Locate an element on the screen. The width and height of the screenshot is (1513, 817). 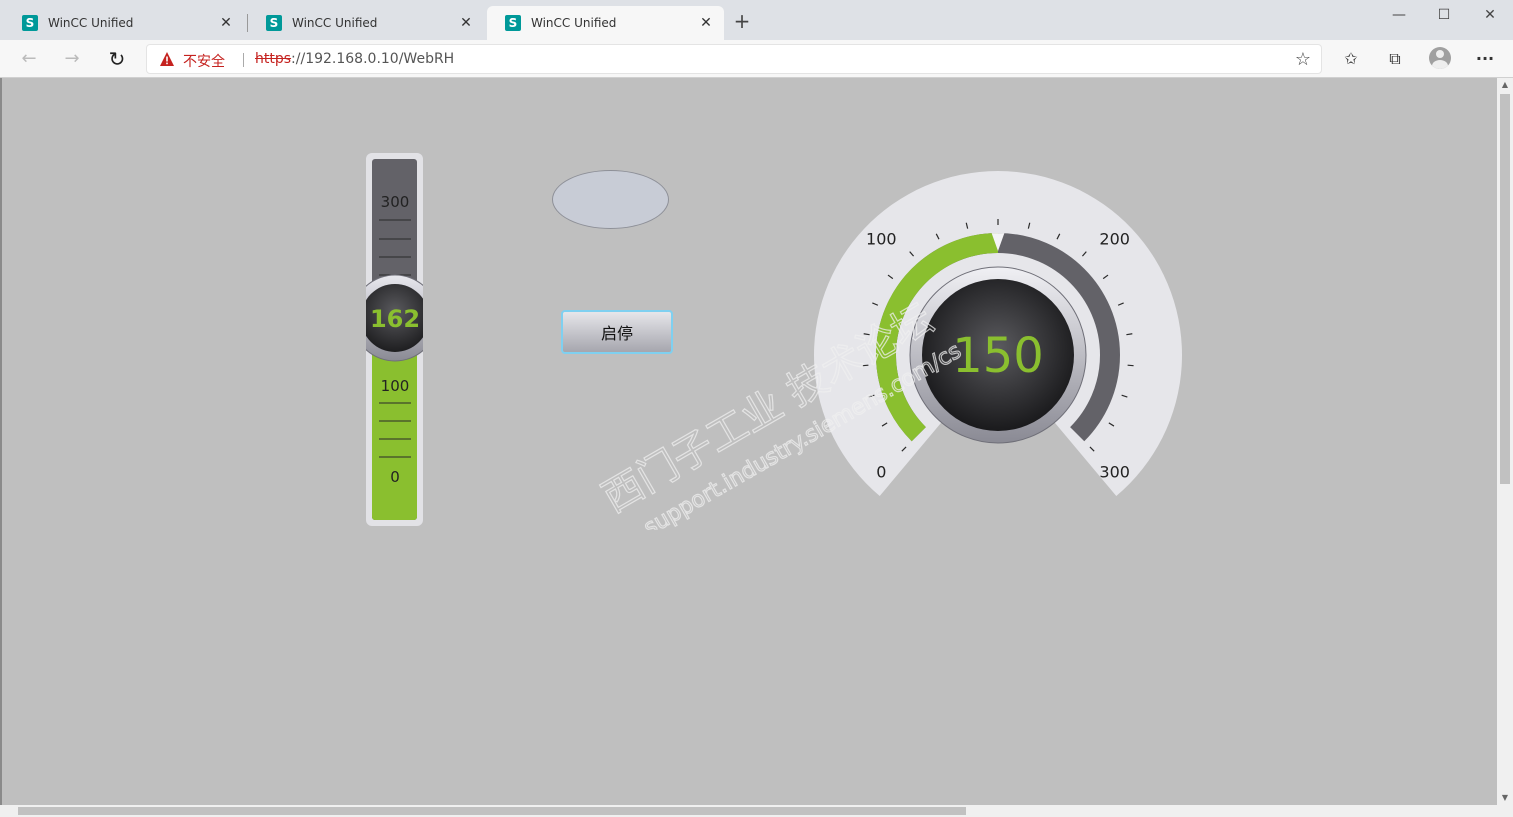
refresh-button: ↻ is located at coordinates (117, 59).